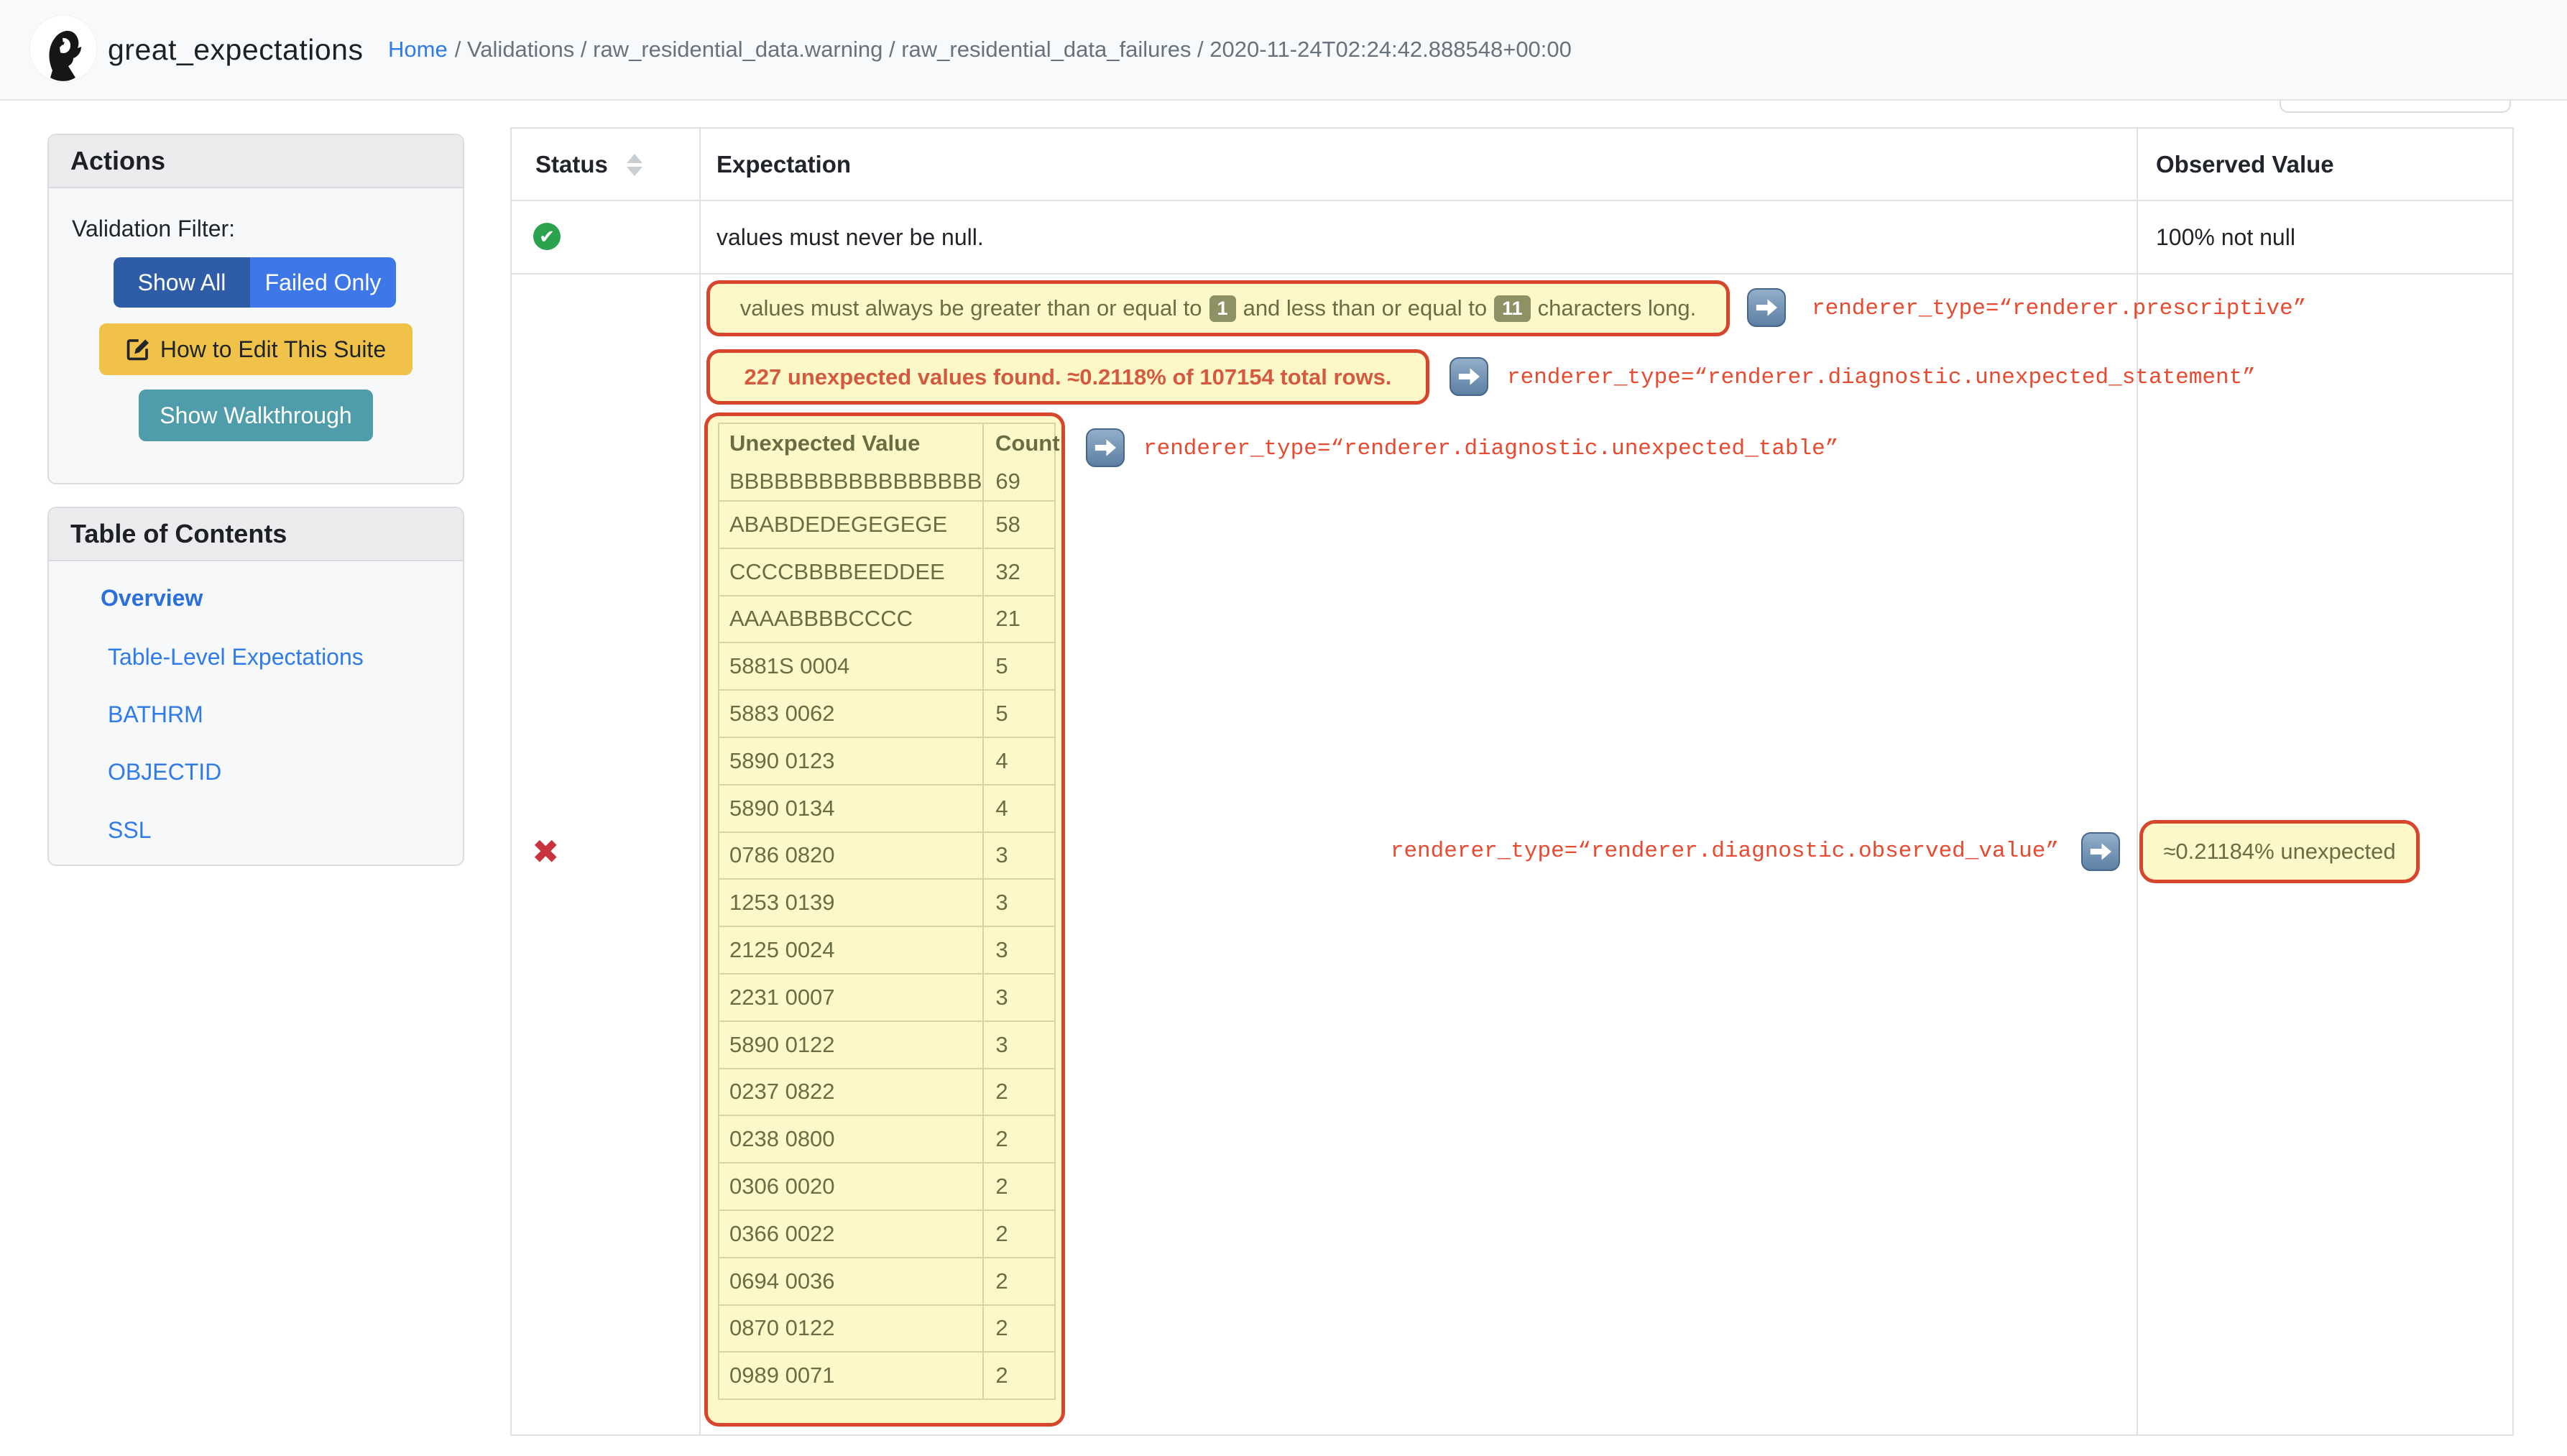  What do you see at coordinates (155, 714) in the screenshot?
I see `toc-item-bathrm: BATHRM` at bounding box center [155, 714].